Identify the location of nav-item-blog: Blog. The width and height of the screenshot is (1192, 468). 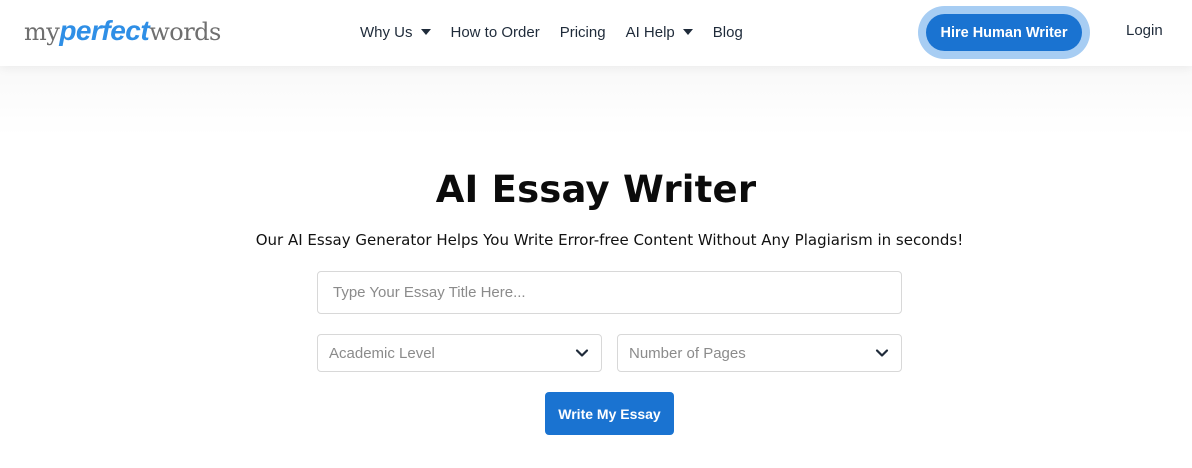
(728, 32).